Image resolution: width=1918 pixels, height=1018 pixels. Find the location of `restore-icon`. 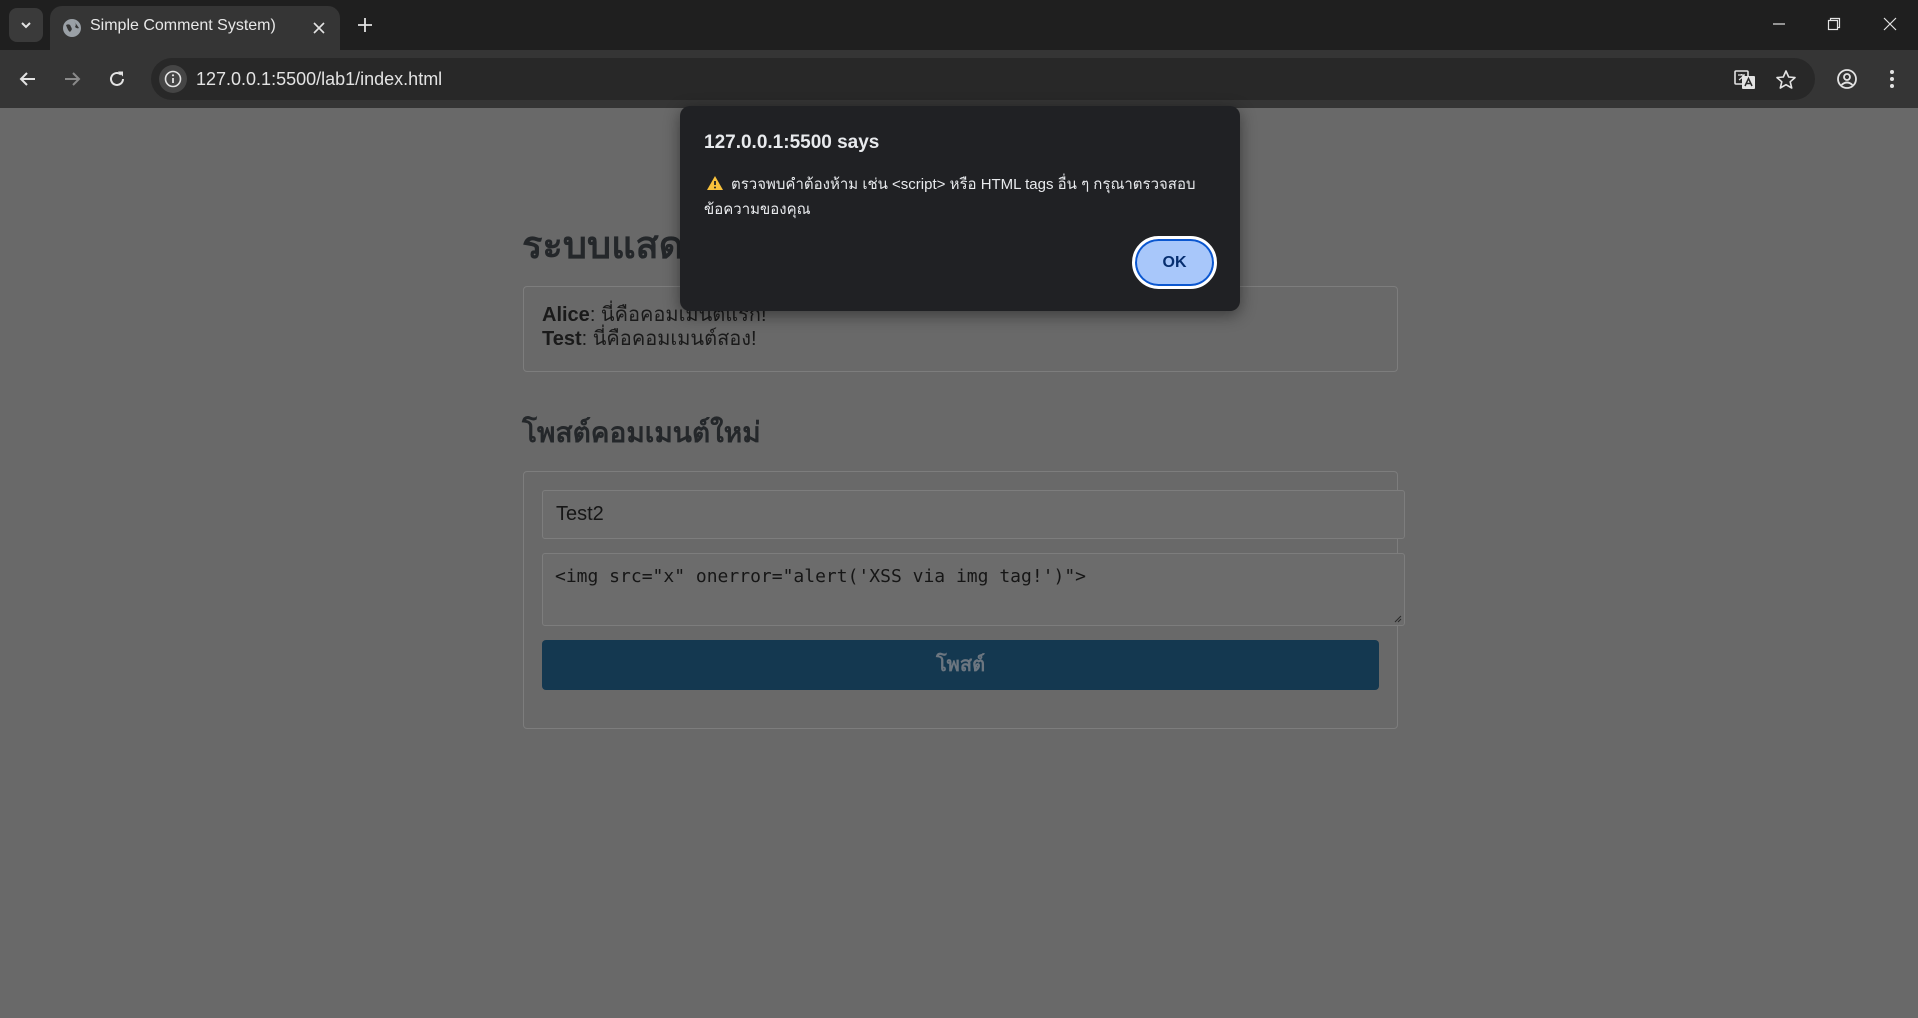

restore-icon is located at coordinates (1834, 24).